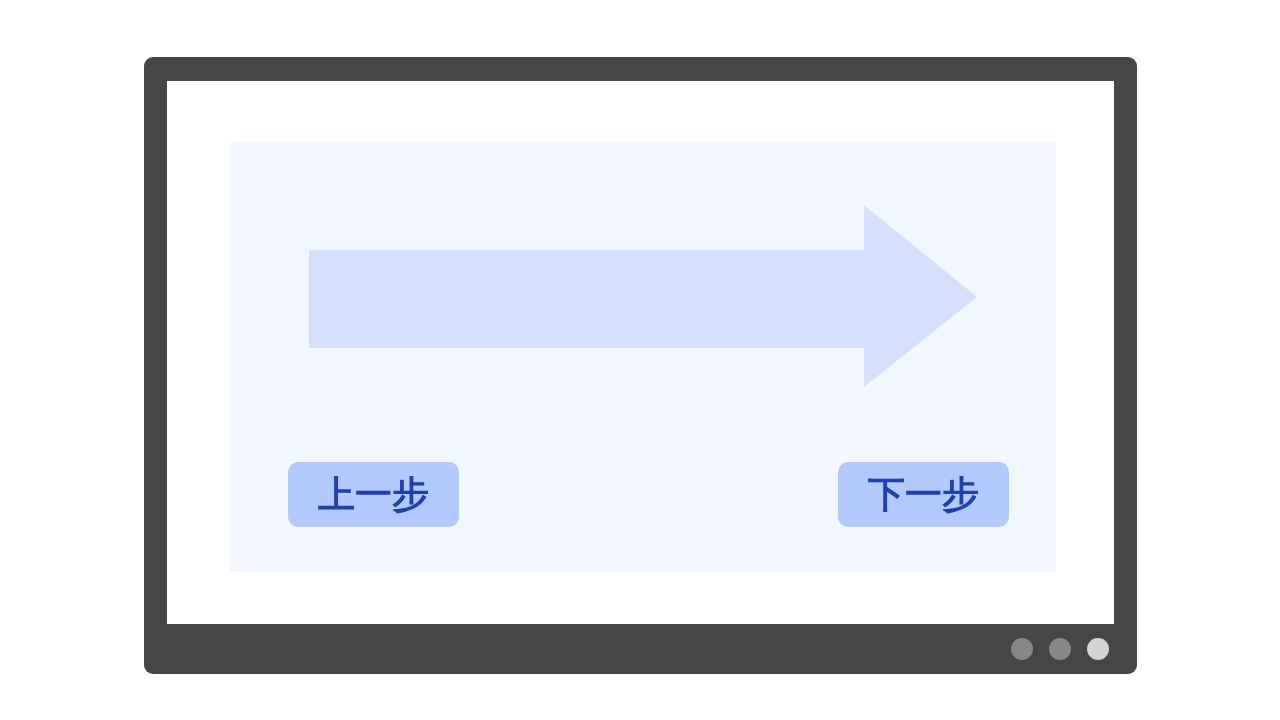 The height and width of the screenshot is (720, 1280). What do you see at coordinates (923, 494) in the screenshot?
I see `step-button: 下一步` at bounding box center [923, 494].